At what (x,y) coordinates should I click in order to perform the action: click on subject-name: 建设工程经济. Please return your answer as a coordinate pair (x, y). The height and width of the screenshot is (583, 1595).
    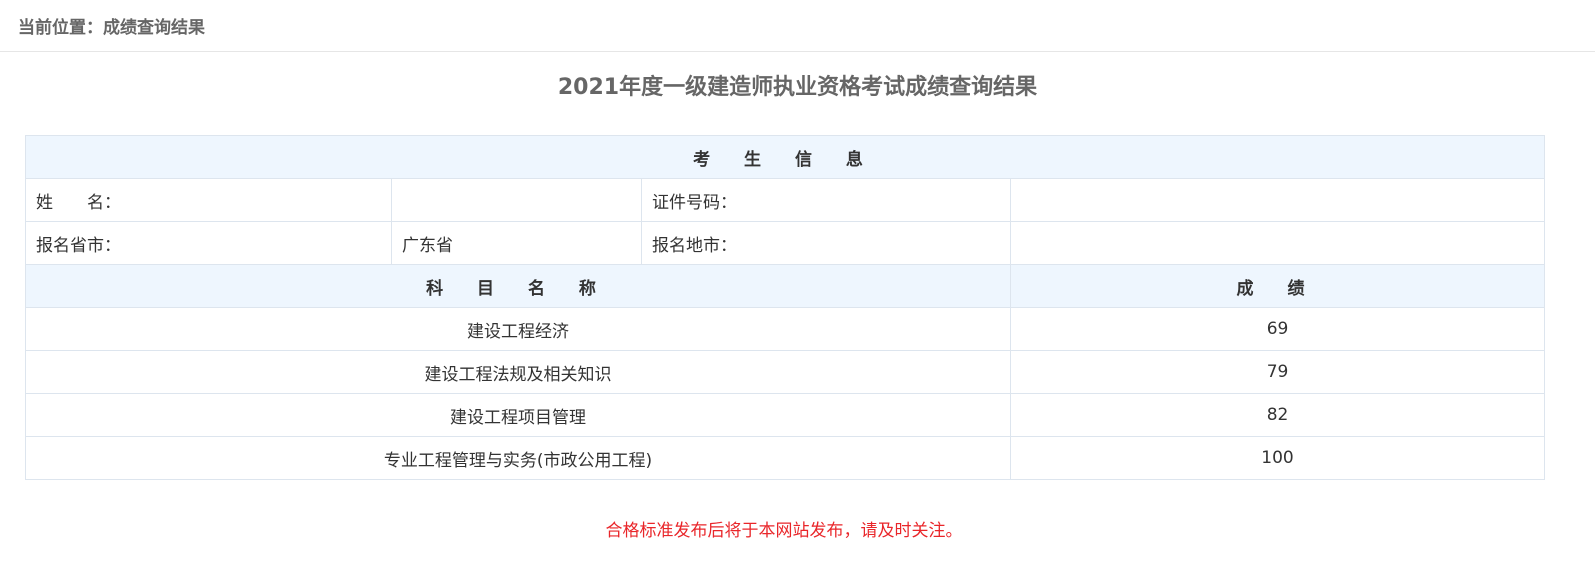
    Looking at the image, I should click on (518, 329).